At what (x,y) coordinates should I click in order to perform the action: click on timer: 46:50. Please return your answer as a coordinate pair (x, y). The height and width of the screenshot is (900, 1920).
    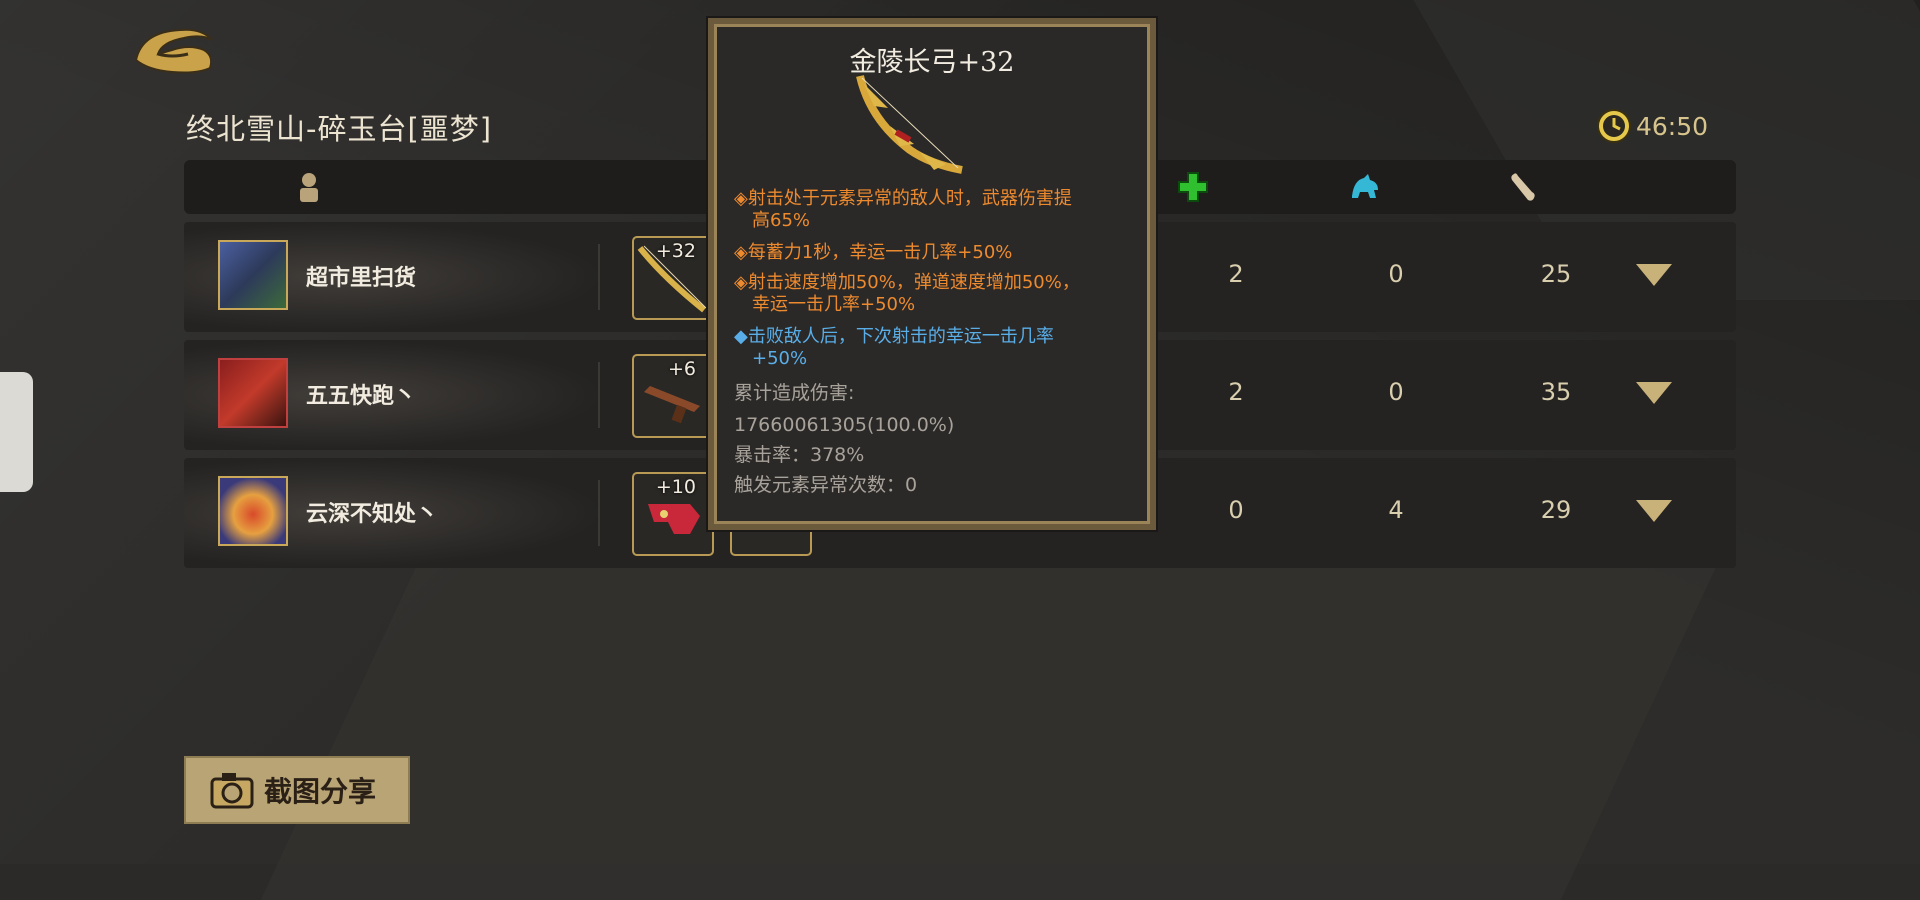
    Looking at the image, I should click on (1652, 126).